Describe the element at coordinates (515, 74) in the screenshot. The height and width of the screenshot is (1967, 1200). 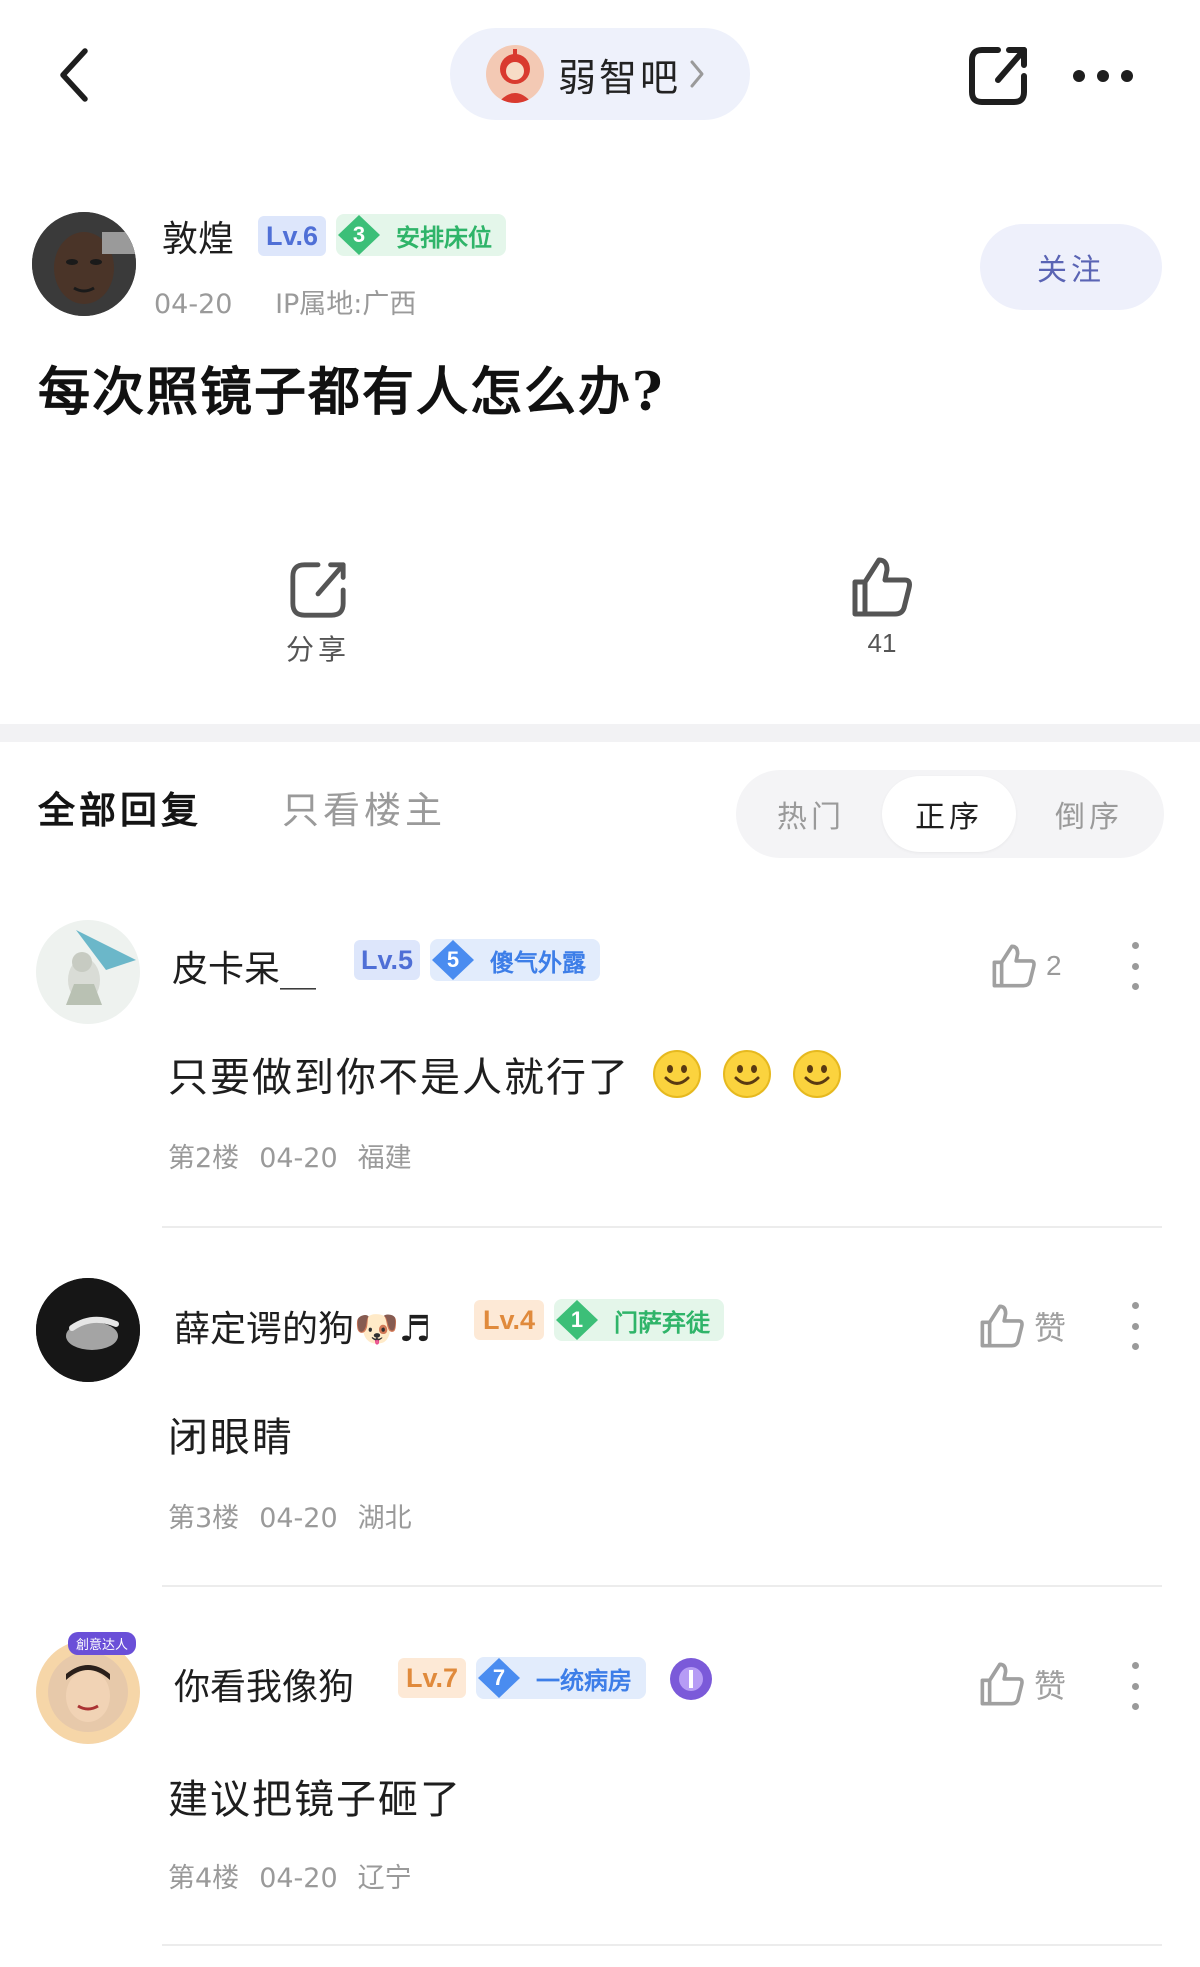
I see `forum-logo-icon` at that location.